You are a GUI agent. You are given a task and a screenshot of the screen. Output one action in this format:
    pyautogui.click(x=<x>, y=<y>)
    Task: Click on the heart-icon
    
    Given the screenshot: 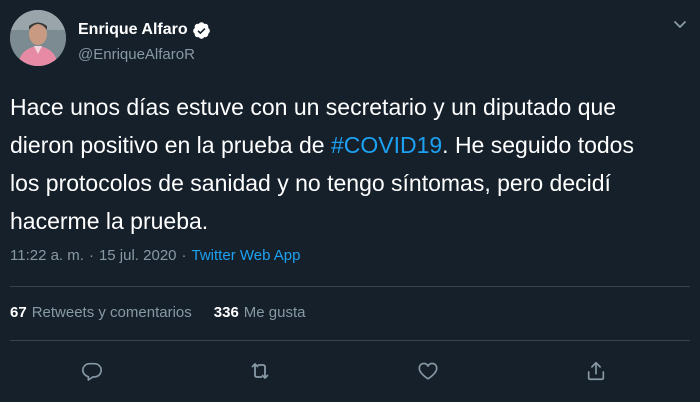 What is the action you would take?
    pyautogui.click(x=428, y=373)
    